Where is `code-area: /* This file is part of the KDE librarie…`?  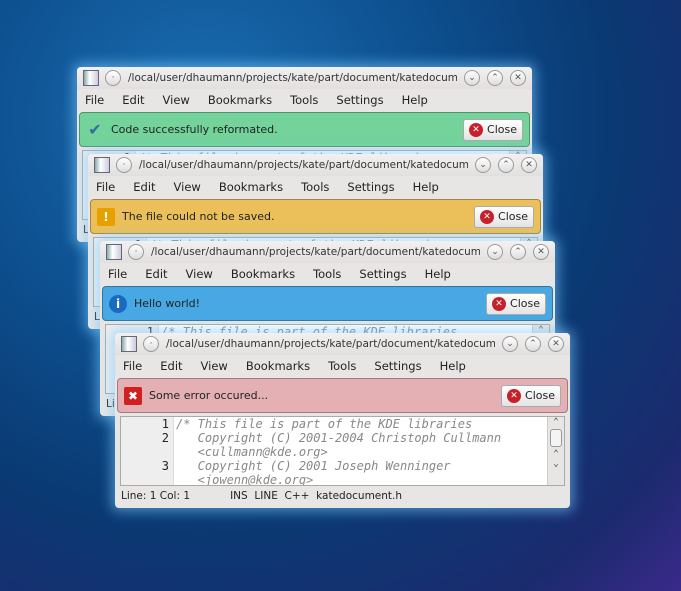 code-area: /* This file is part of the KDE librarie… is located at coordinates (360, 451).